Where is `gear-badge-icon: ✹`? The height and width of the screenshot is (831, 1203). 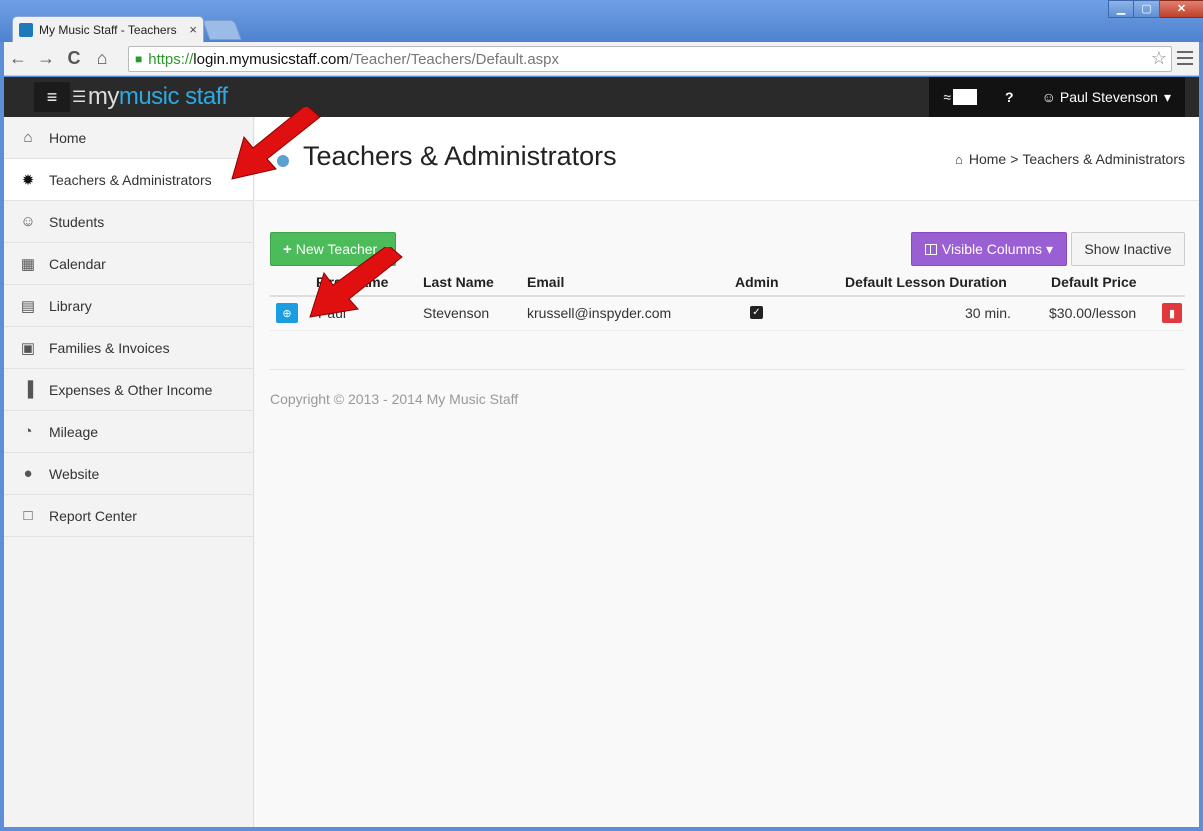
gear-badge-icon: ✹ is located at coordinates (28, 180).